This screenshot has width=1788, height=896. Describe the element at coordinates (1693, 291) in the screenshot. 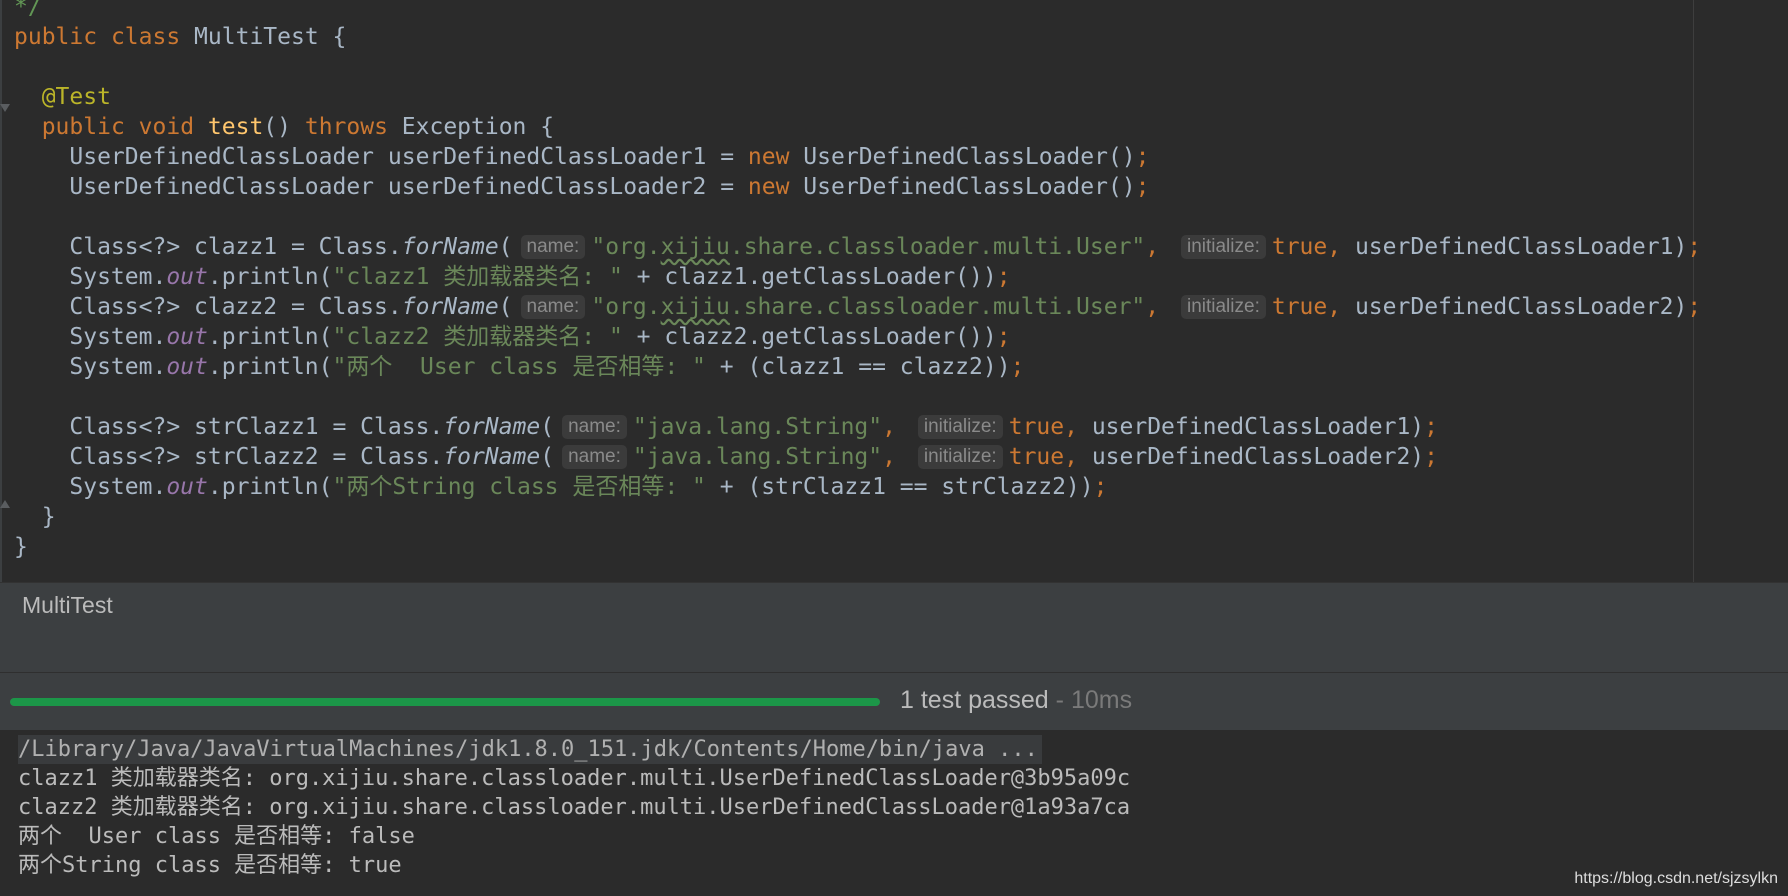

I see `right-margin-guide` at that location.